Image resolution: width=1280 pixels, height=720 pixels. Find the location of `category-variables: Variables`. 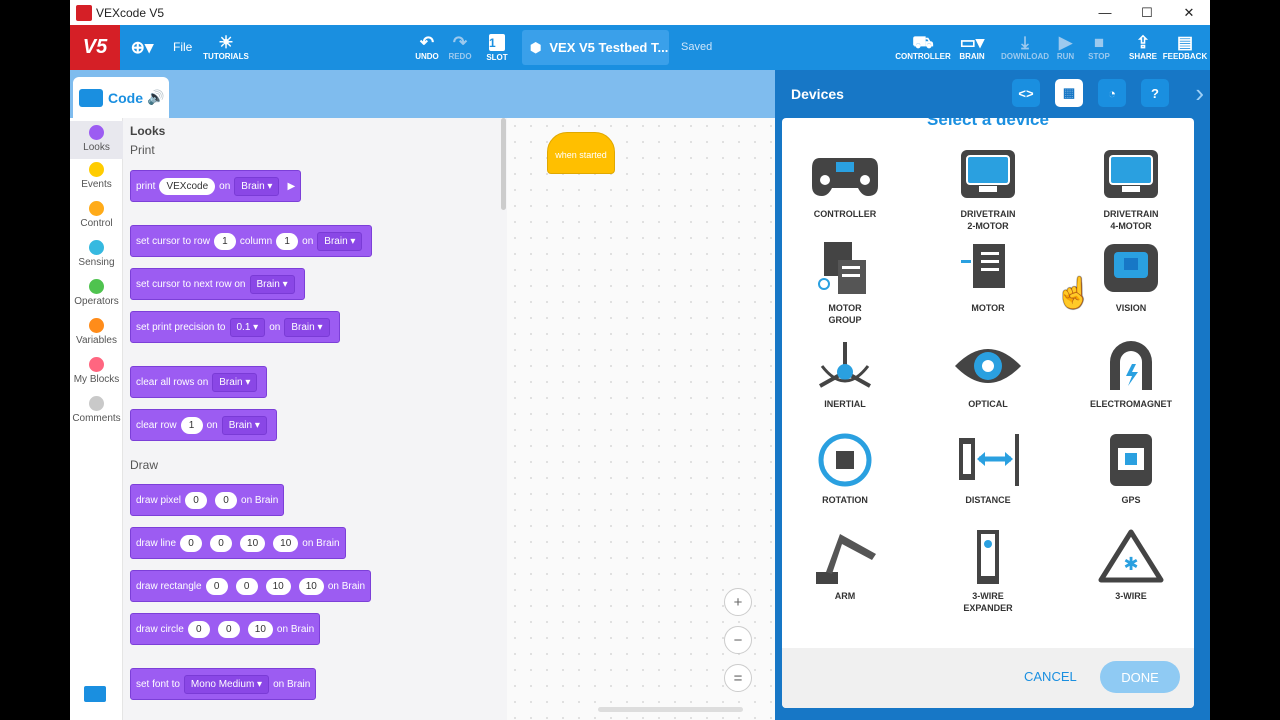

category-variables: Variables is located at coordinates (96, 337).